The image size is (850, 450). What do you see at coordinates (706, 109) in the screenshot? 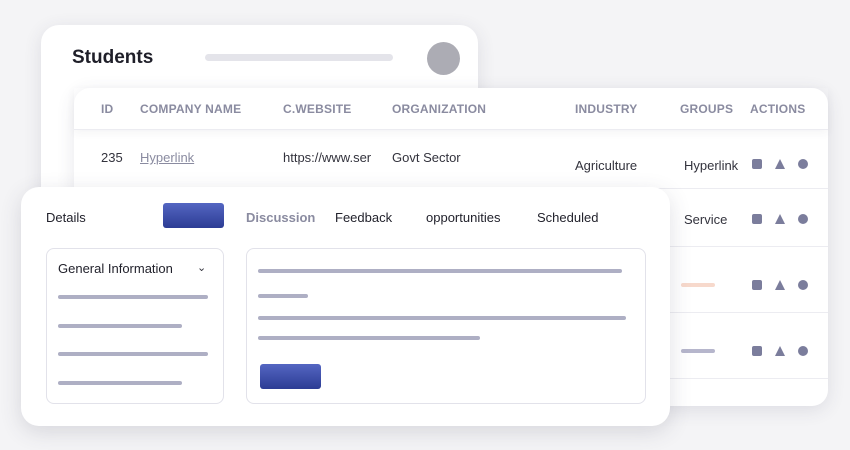
I see `column-header-groups: GROUPS` at bounding box center [706, 109].